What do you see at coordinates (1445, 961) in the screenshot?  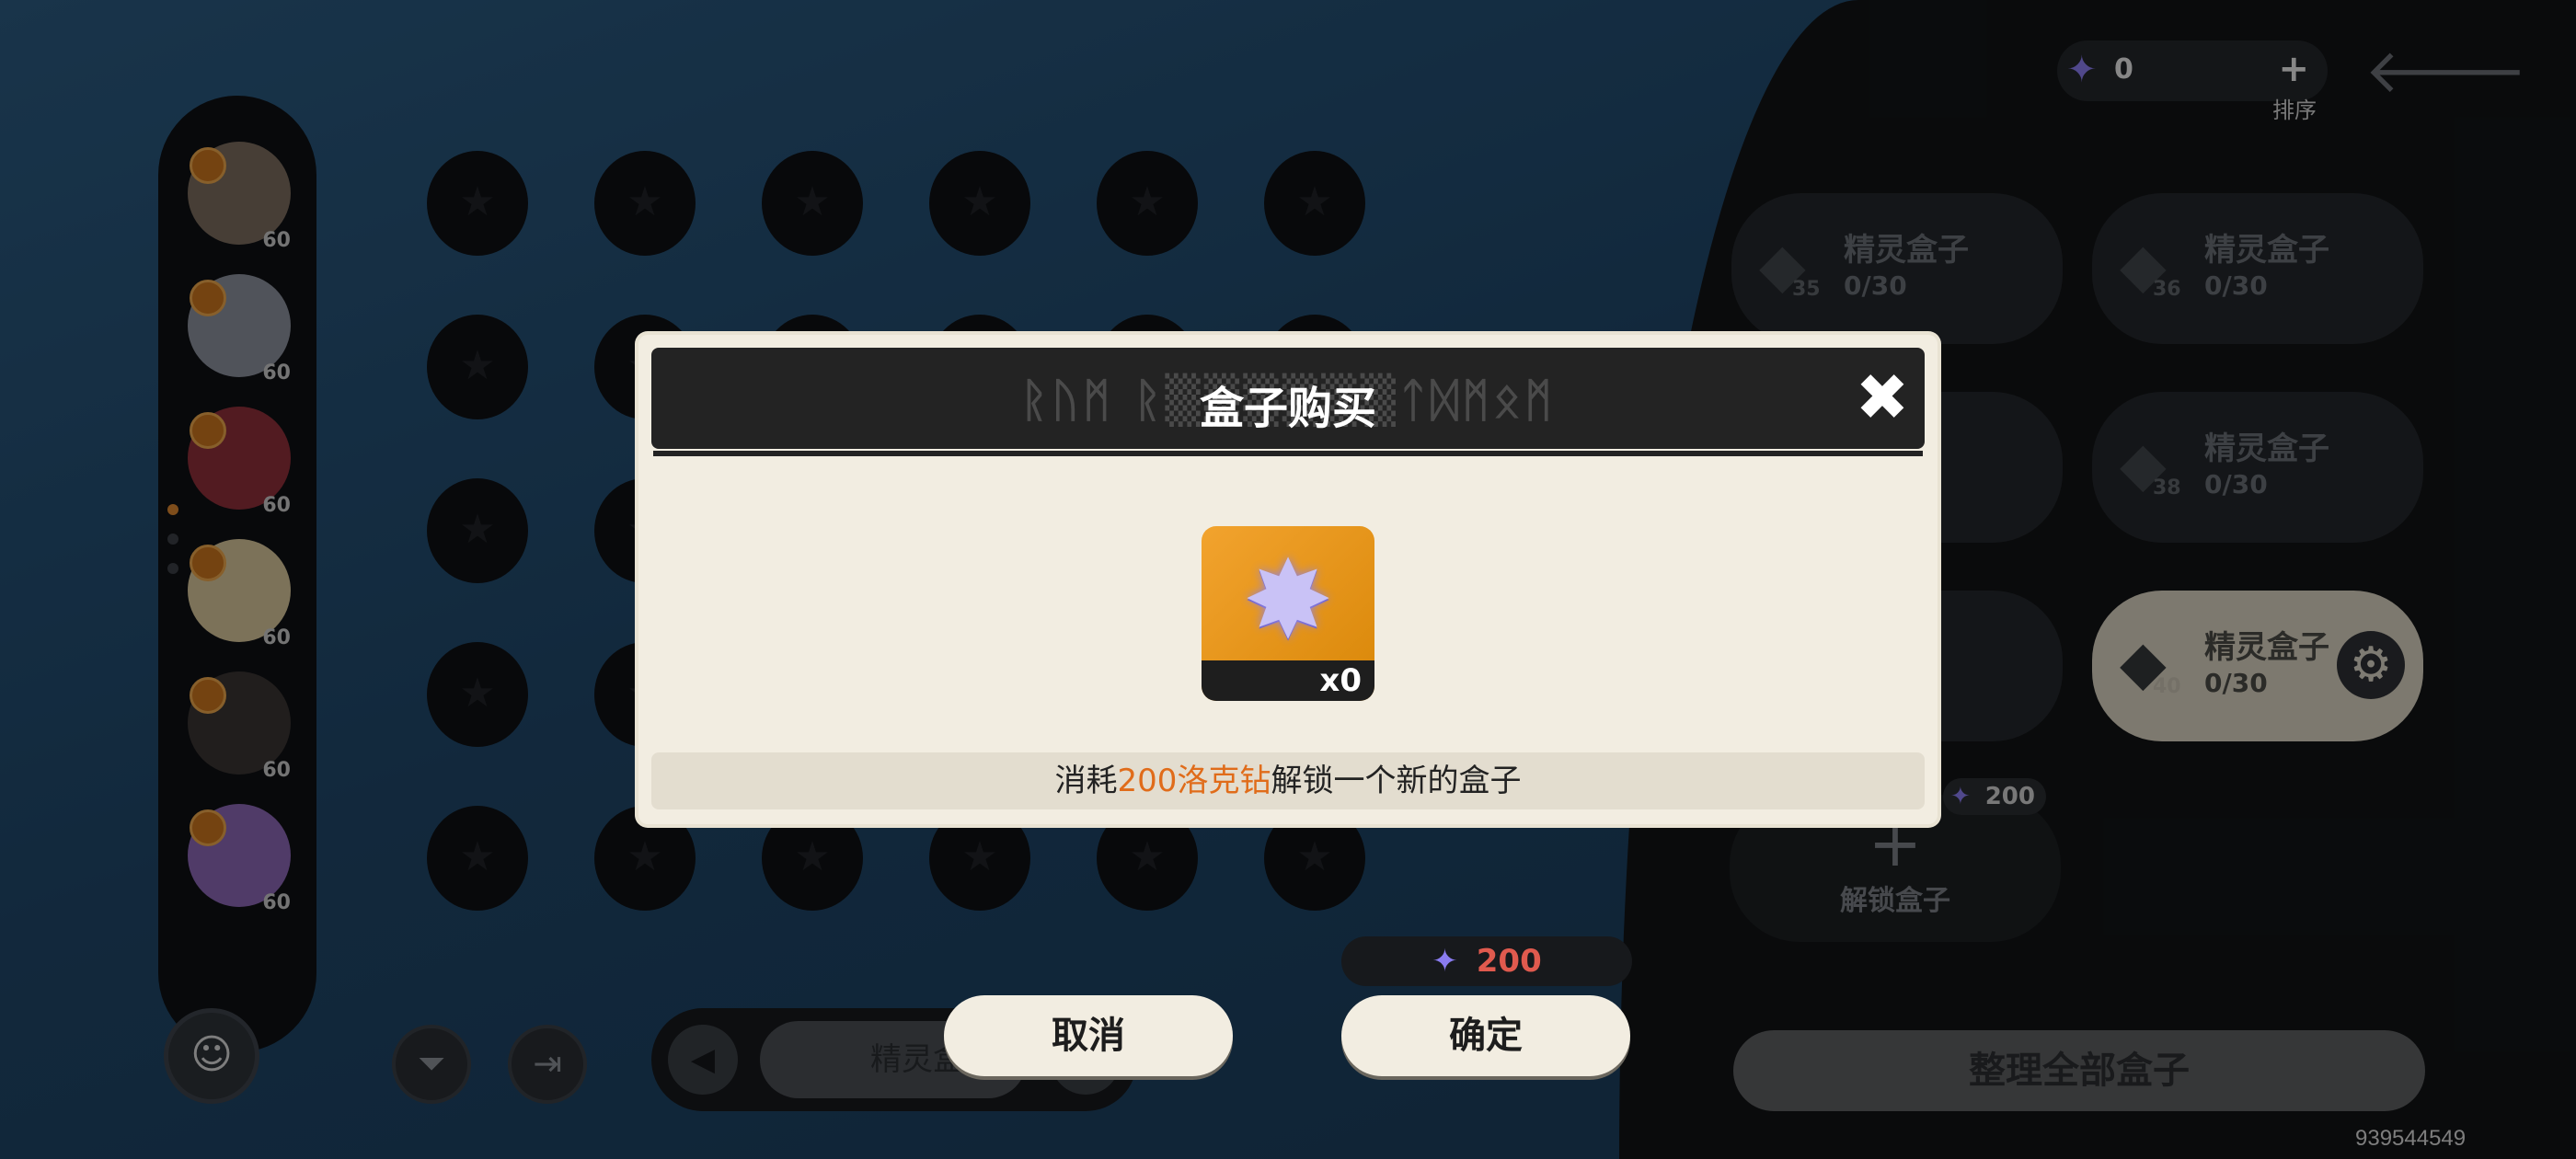 I see `gem-icon: ✦` at bounding box center [1445, 961].